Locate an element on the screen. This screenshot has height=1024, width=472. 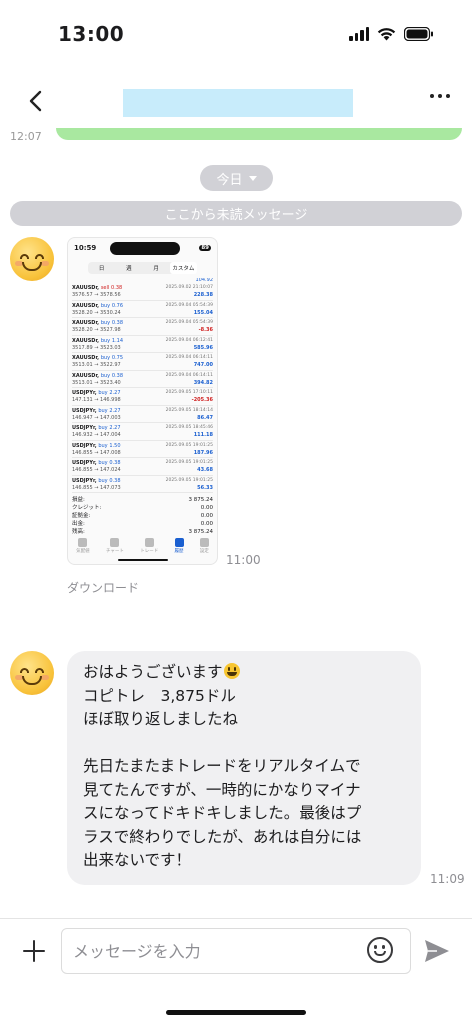
message-line: 見てたんですが、一時的にかなりマイナ is located at coordinates (222, 789).